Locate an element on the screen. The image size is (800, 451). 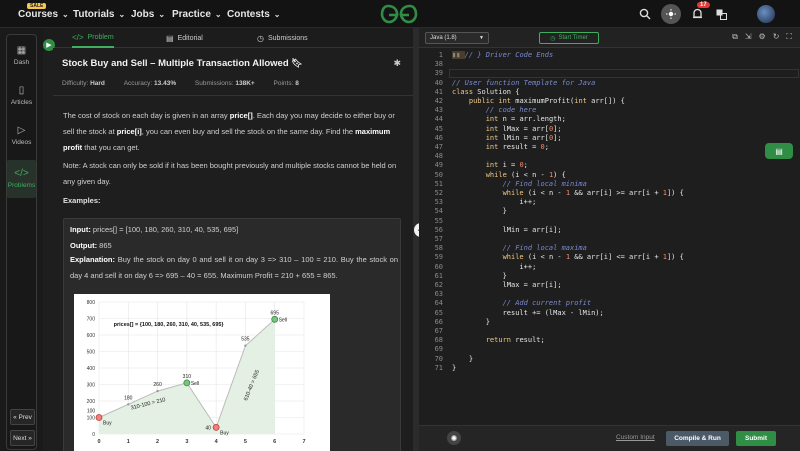
code-line: // Find local minima is located at coordinates (519, 184).